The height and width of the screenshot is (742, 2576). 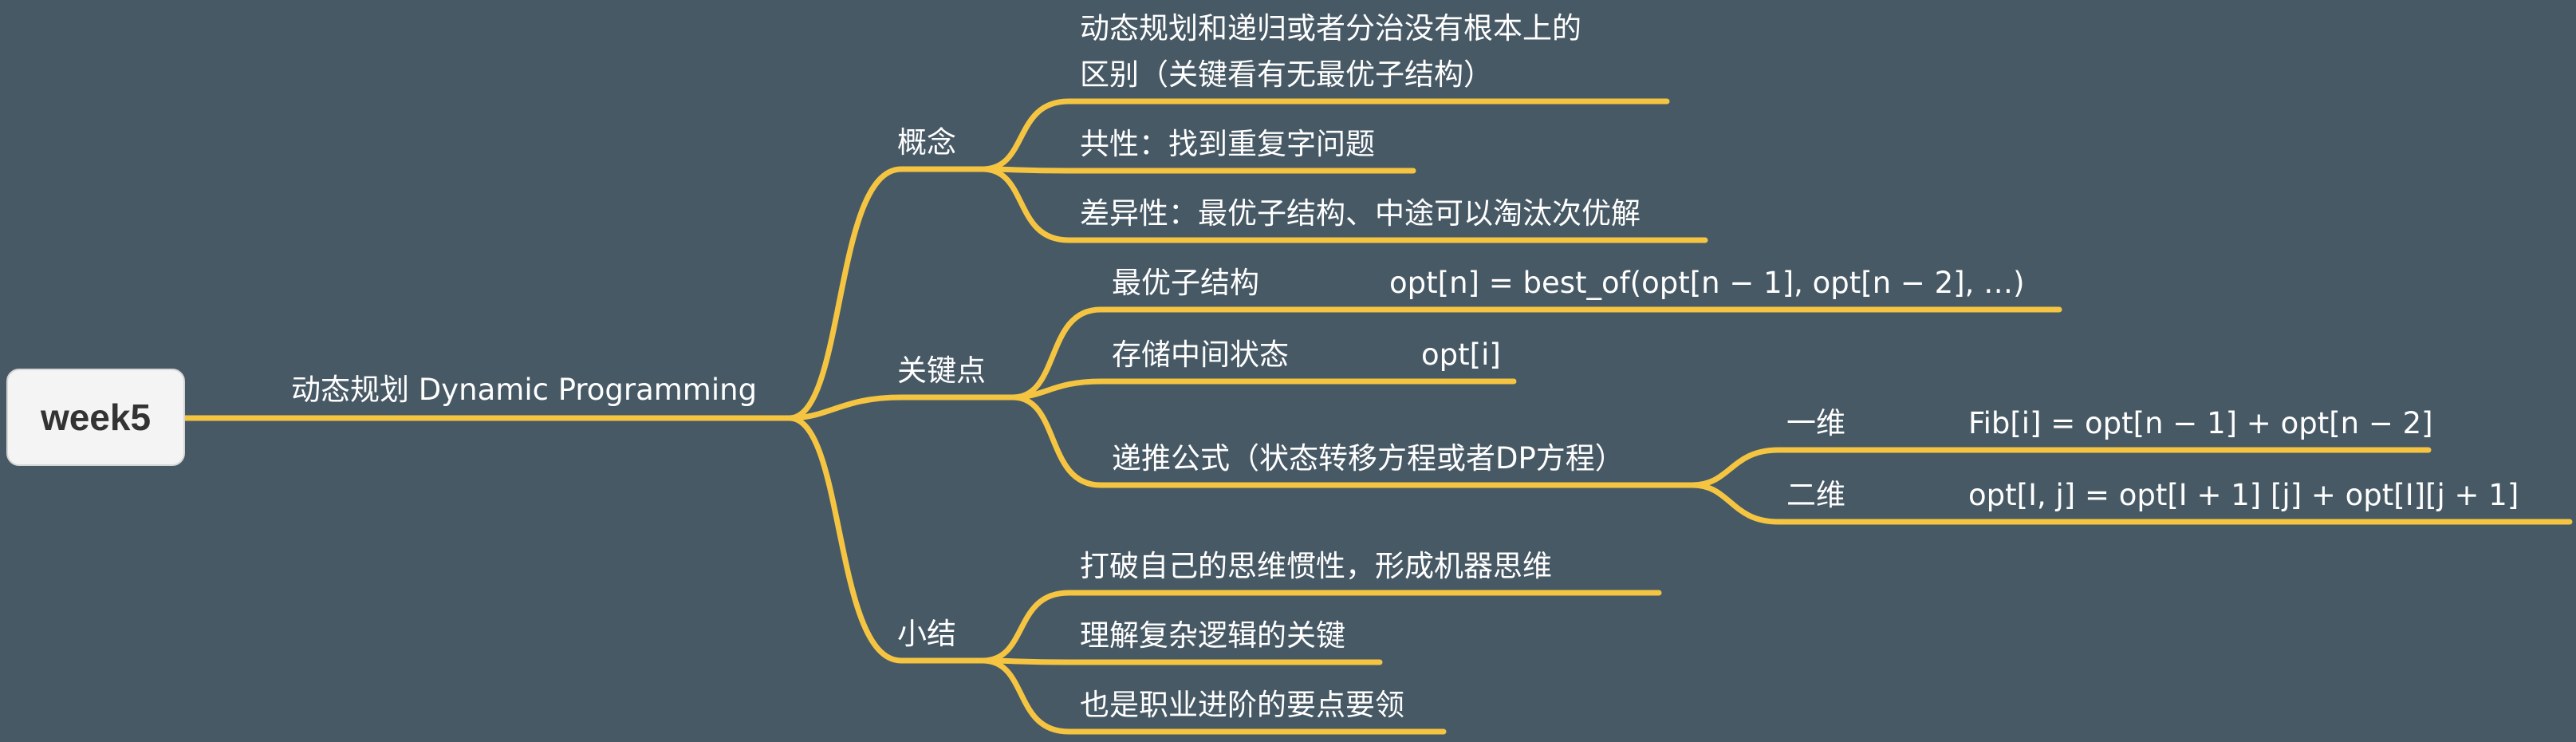 I want to click on node-summary: 小结, so click(x=926, y=634).